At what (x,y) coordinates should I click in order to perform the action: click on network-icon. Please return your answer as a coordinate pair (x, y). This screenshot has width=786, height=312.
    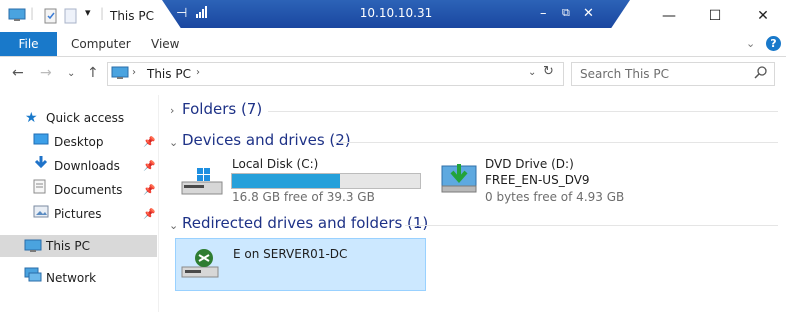
    Looking at the image, I should click on (33, 276).